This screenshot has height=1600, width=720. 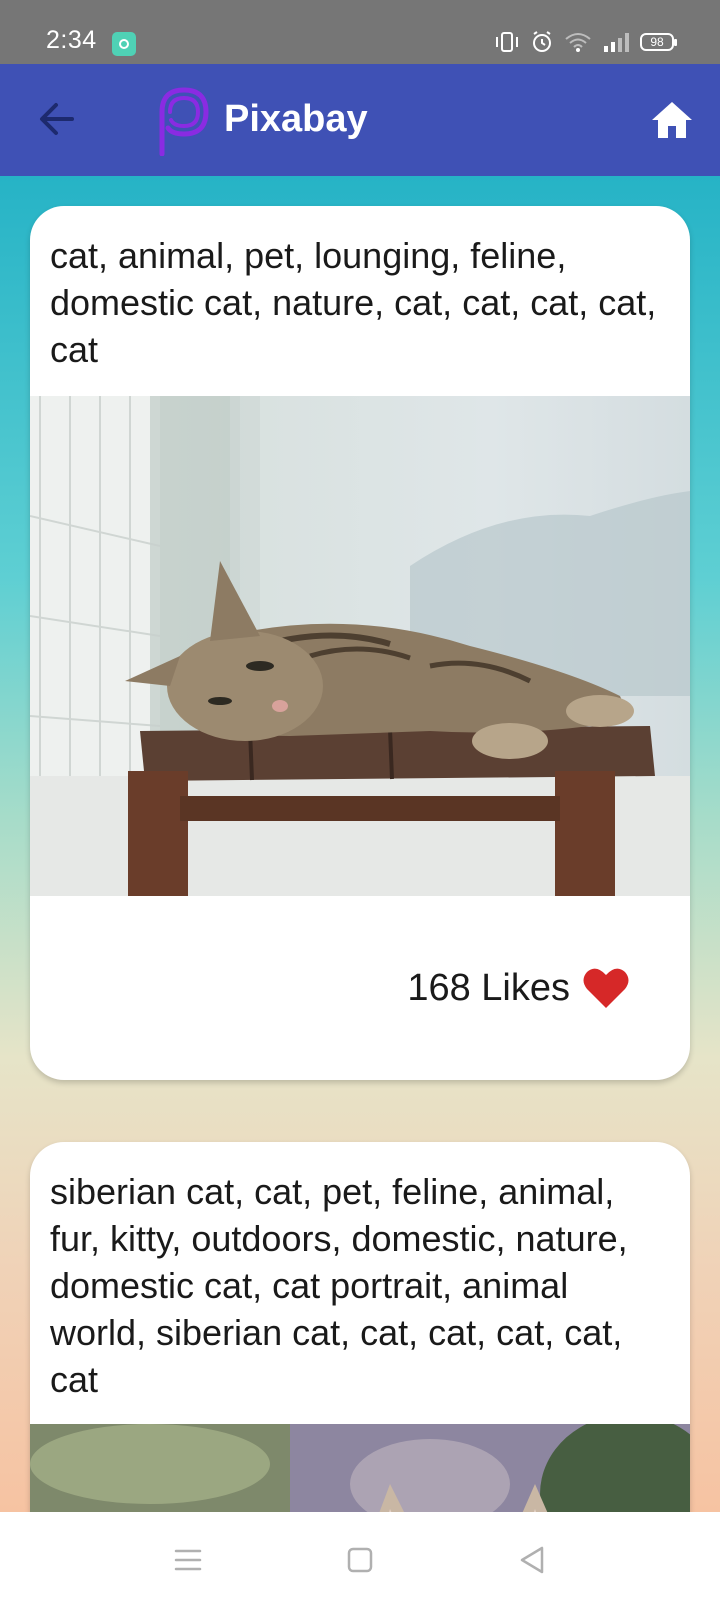 I want to click on status-bar: 2:34 98, so click(x=360, y=32).